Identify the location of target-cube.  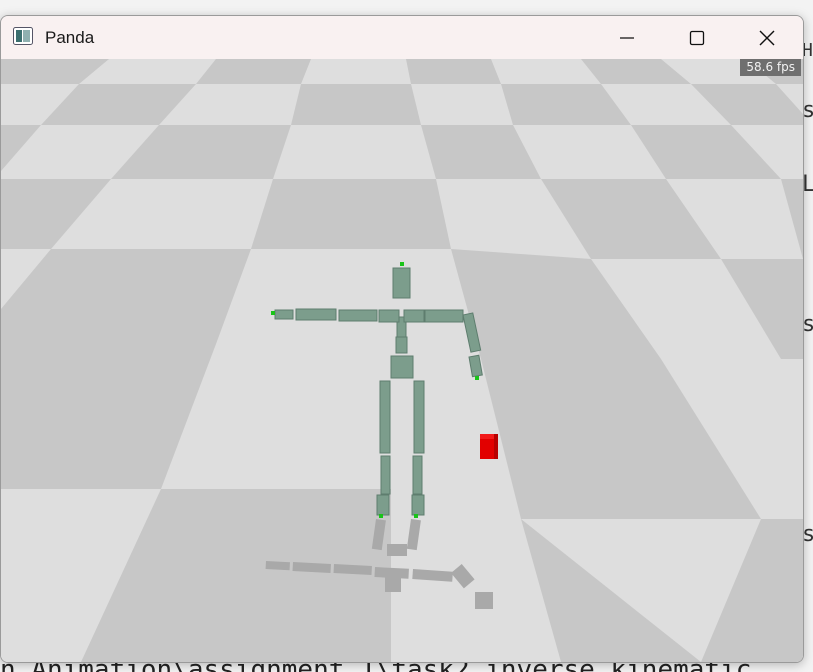
(489, 446).